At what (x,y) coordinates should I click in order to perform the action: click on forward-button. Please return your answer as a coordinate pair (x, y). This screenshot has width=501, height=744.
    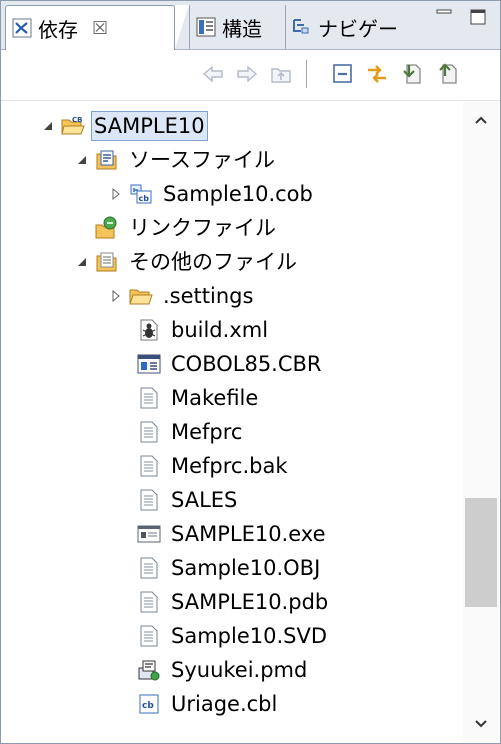
    Looking at the image, I should click on (247, 74).